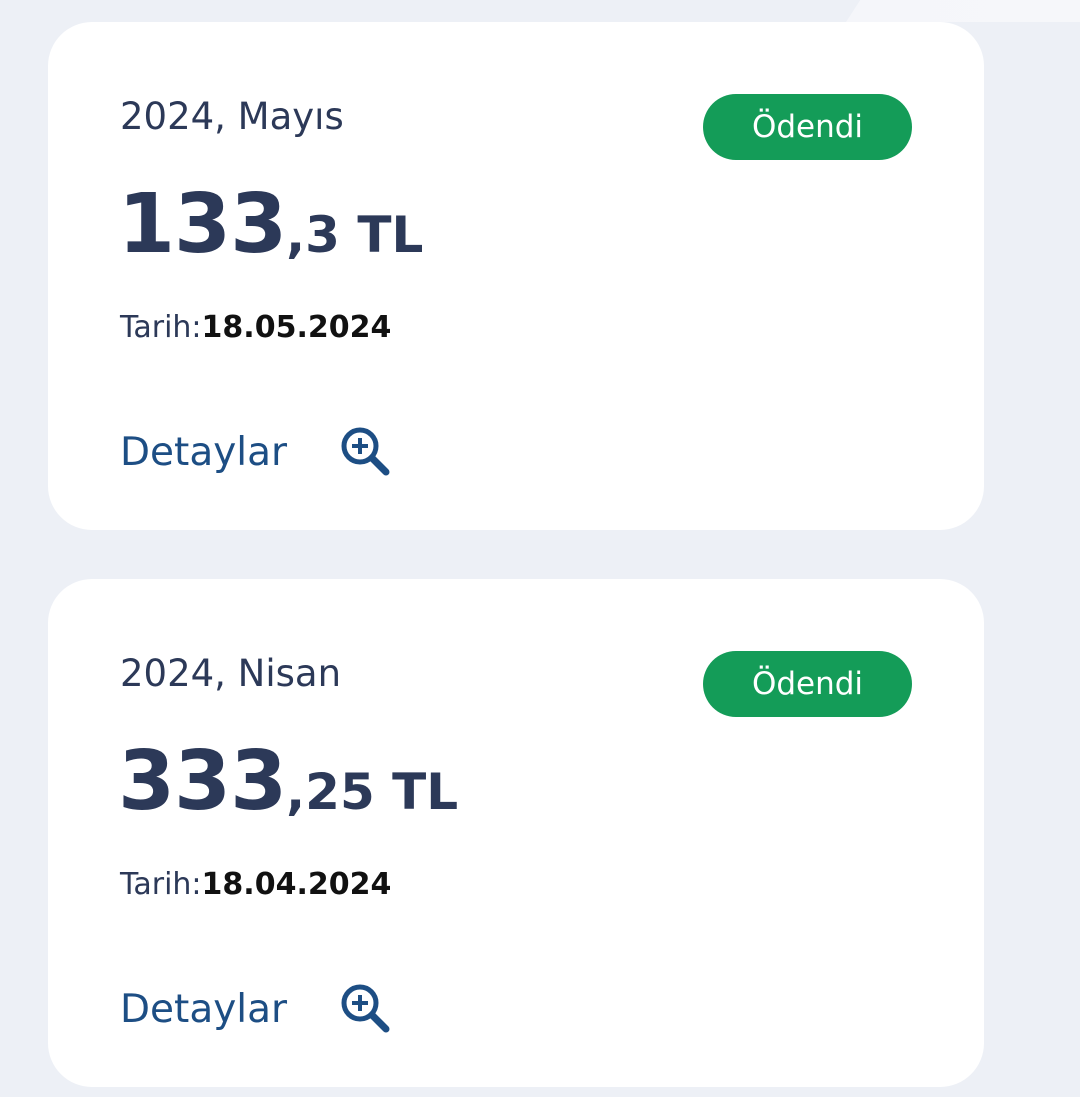 The image size is (1080, 1097). I want to click on amount-decimal: ,25, so click(330, 792).